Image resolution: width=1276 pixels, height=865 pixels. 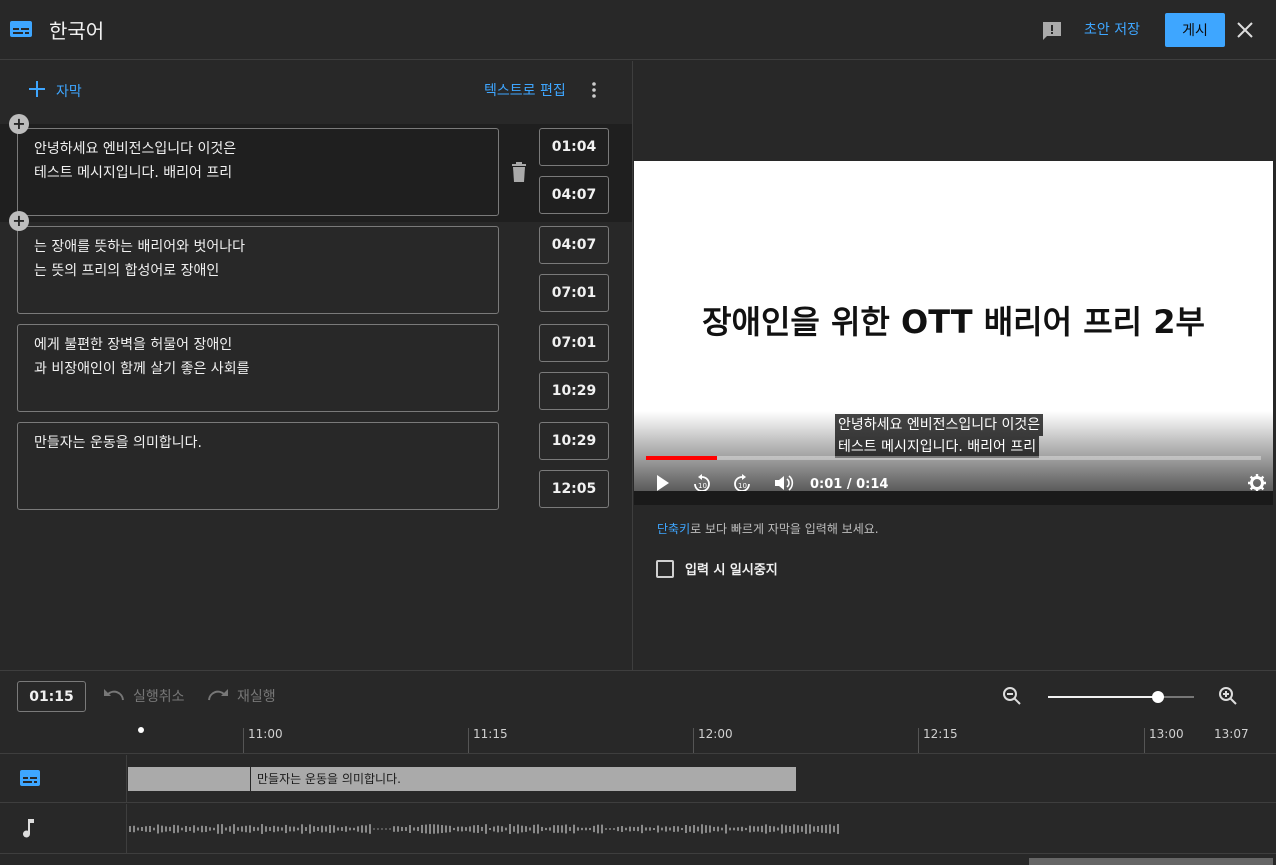 I want to click on language-title: 한국어, so click(x=77, y=31).